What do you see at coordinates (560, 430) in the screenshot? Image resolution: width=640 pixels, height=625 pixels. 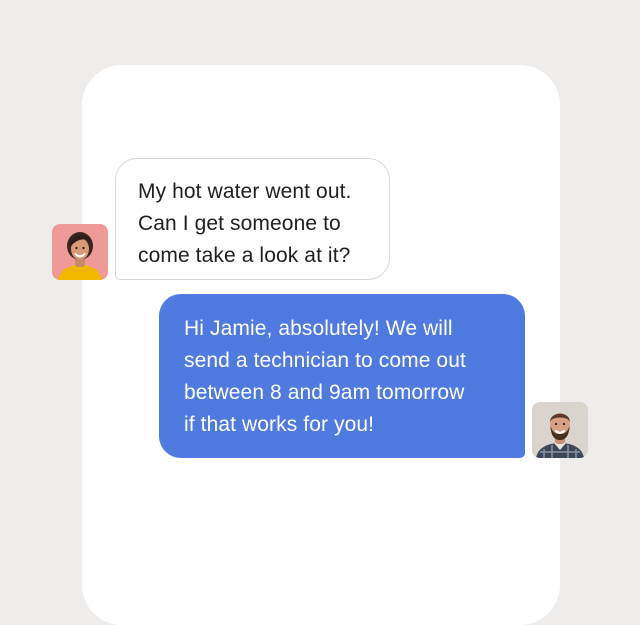 I see `agent-avatar-icon` at bounding box center [560, 430].